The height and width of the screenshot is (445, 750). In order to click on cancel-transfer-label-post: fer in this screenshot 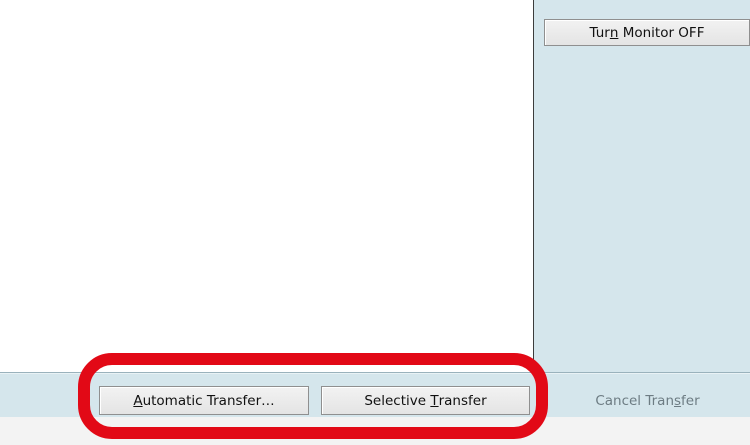, I will do `click(690, 400)`.